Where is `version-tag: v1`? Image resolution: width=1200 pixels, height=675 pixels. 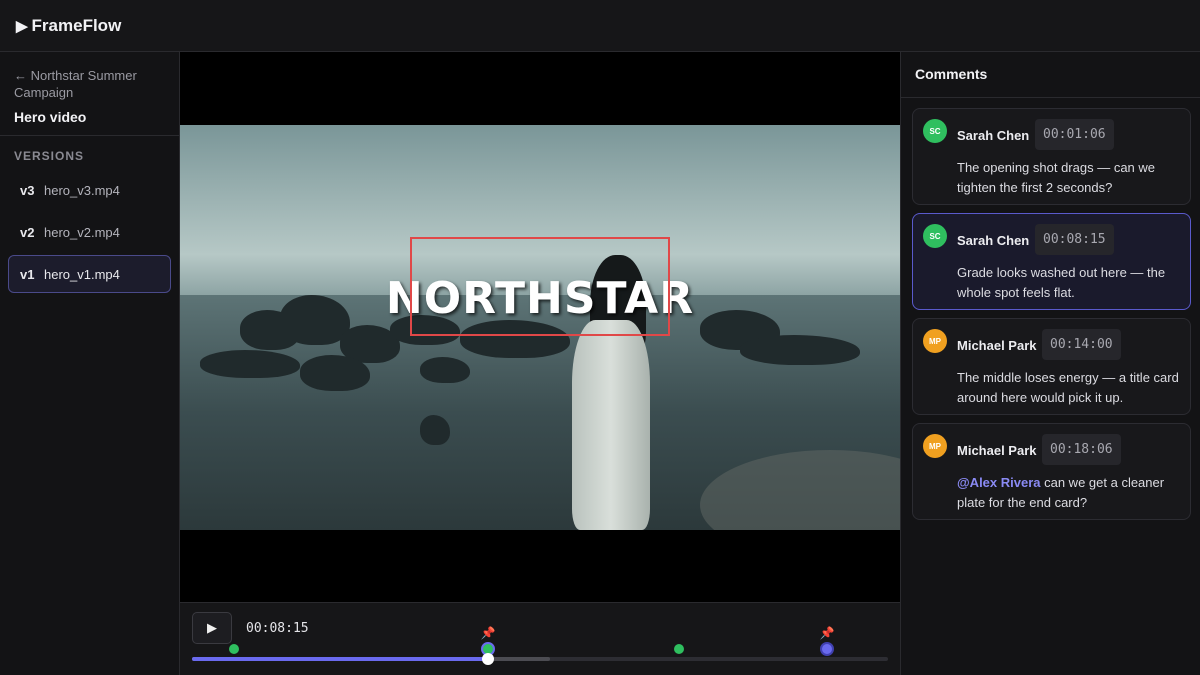 version-tag: v1 is located at coordinates (27, 274).